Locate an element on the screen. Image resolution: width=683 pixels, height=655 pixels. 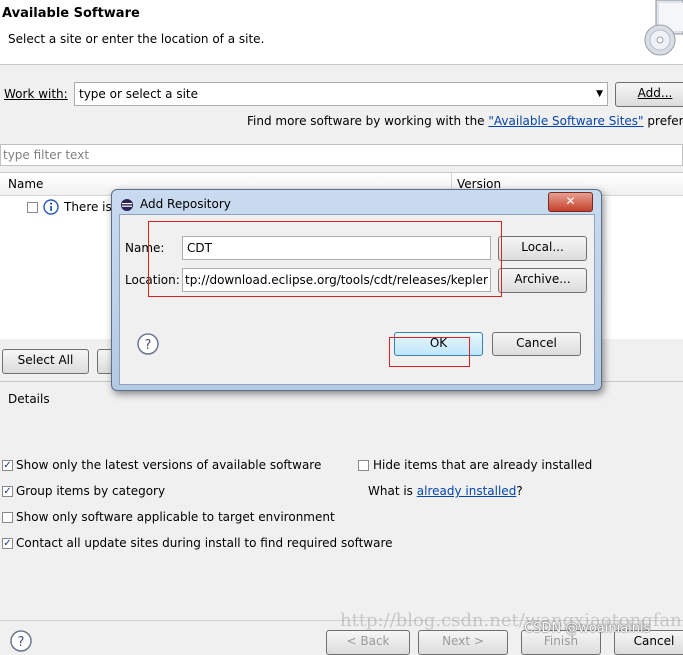
next-label: Next > is located at coordinates (463, 641).